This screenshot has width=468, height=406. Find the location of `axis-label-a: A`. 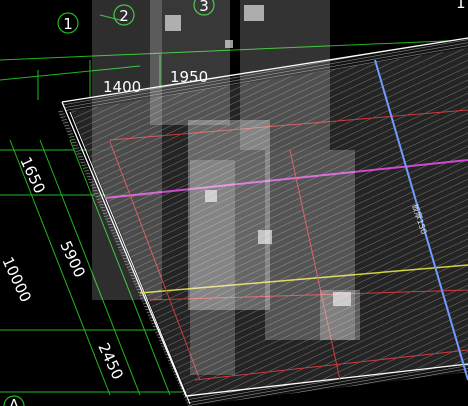

axis-label-a: A is located at coordinates (14, 401).